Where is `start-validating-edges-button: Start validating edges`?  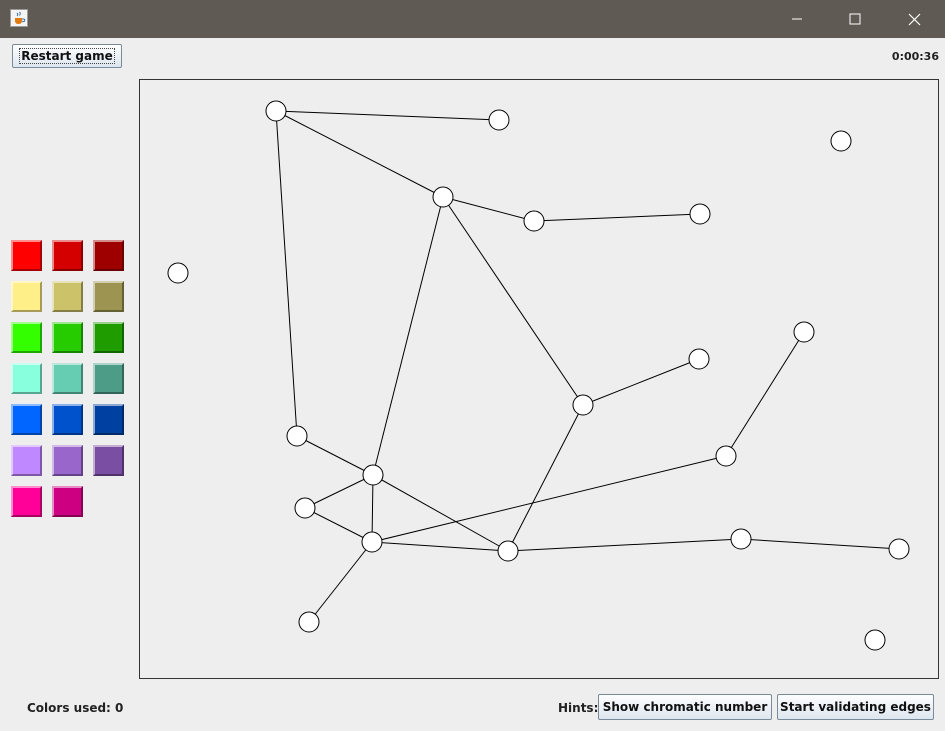 start-validating-edges-button: Start validating edges is located at coordinates (855, 707).